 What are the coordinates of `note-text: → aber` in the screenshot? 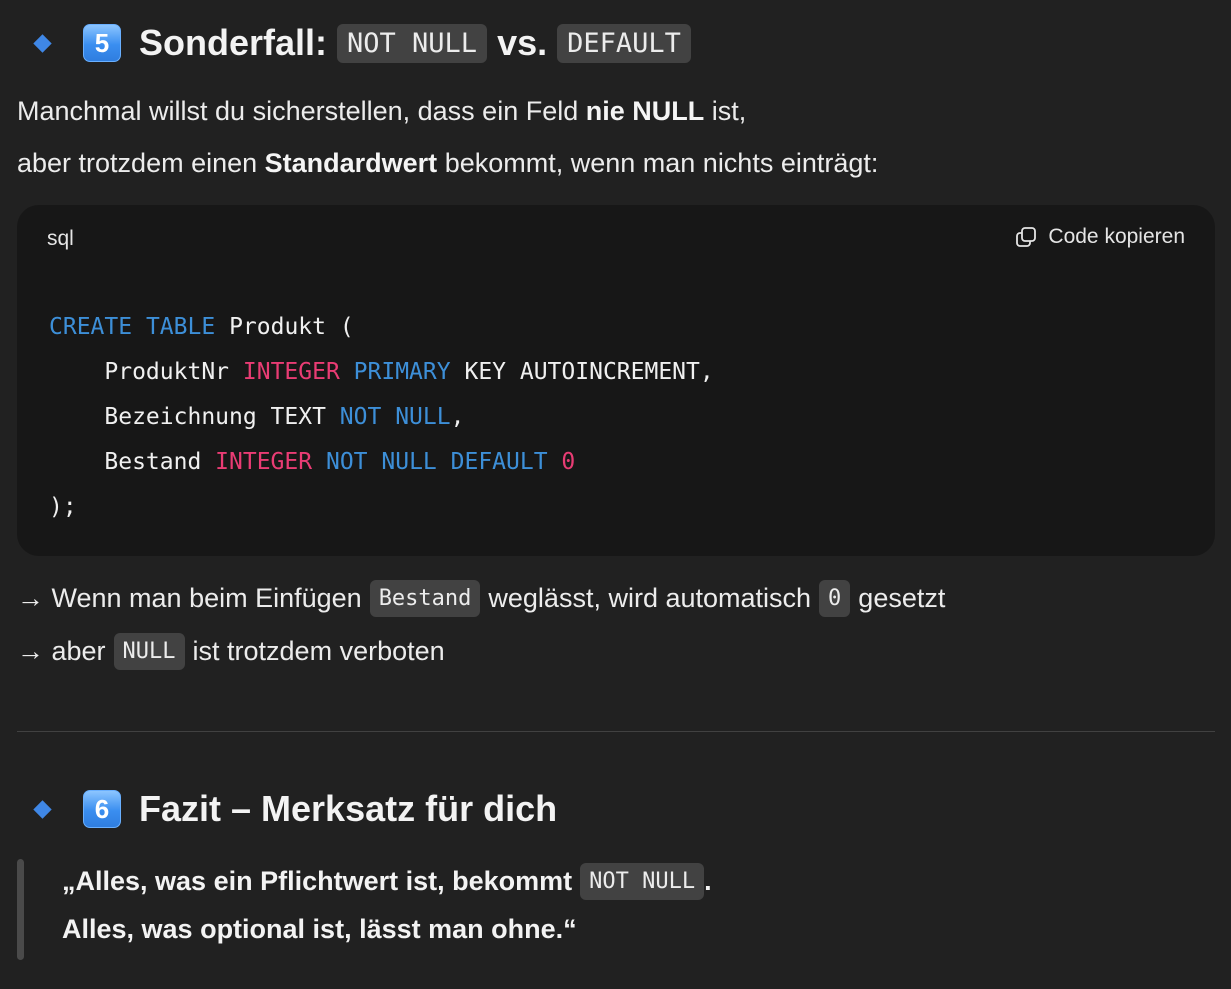 It's located at (61, 651).